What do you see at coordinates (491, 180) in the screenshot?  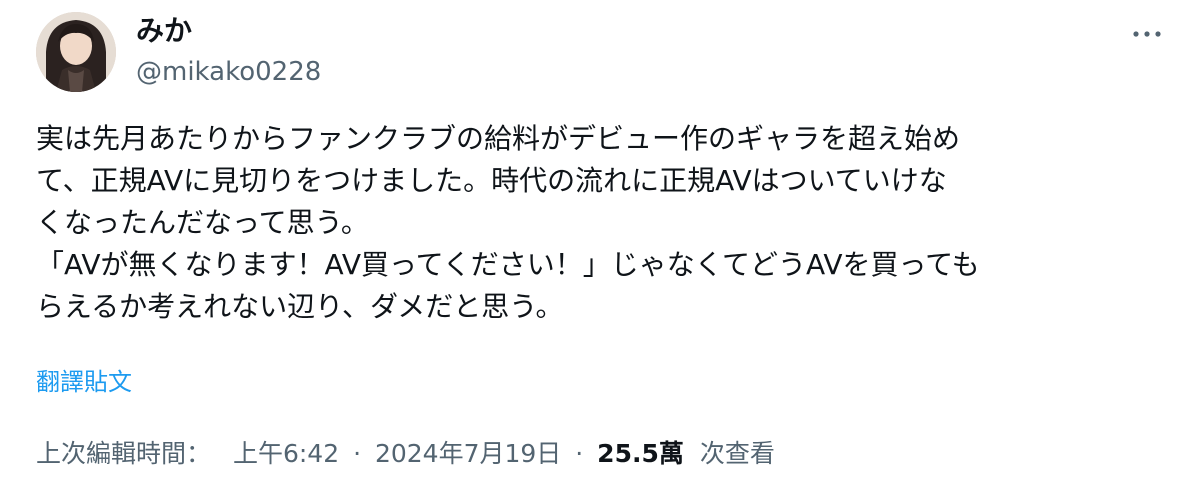 I see `tweet-text-line: て、正規AVに見切りをつけました。時代の流れに正規AVはついていけな` at bounding box center [491, 180].